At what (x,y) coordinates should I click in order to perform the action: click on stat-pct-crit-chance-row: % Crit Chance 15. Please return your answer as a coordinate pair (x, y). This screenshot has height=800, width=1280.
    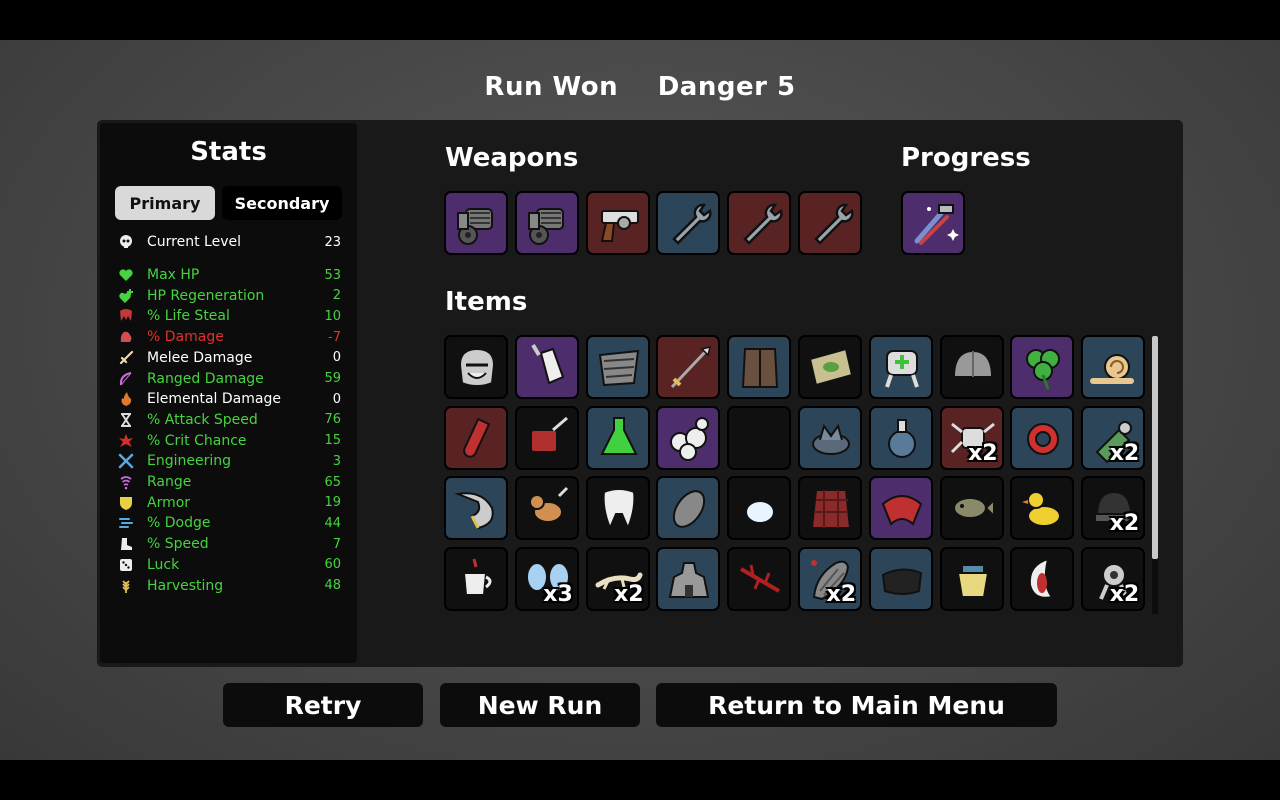
    Looking at the image, I should click on (229, 441).